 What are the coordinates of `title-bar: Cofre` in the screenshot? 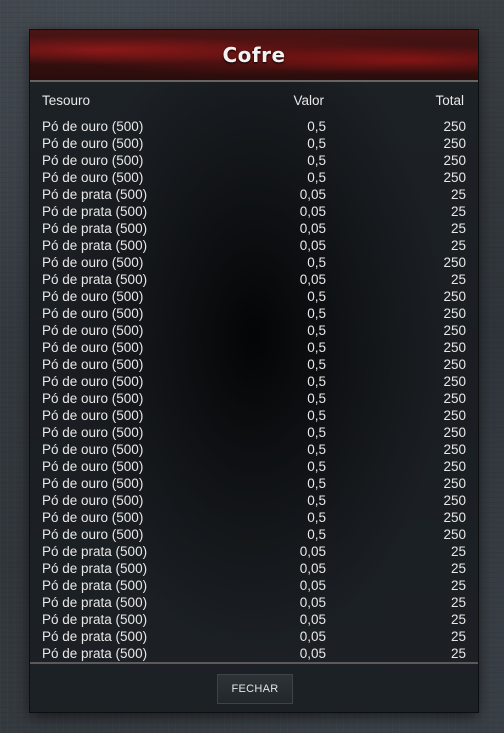 It's located at (254, 56).